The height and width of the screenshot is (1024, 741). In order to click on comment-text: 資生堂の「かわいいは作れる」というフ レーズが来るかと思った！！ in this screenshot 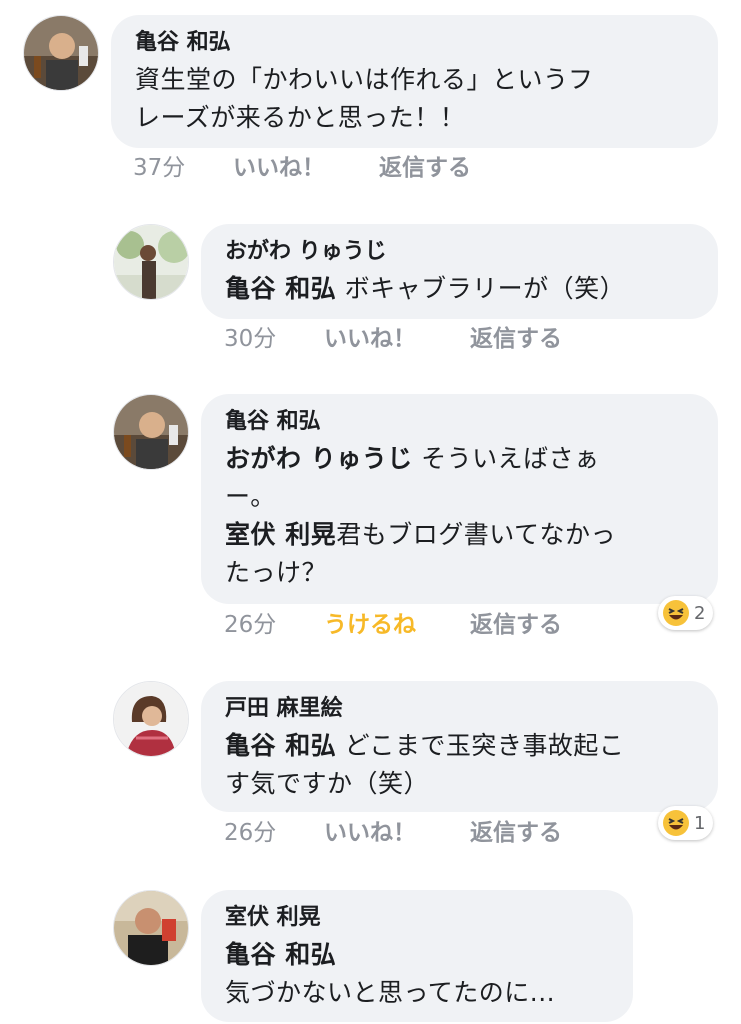, I will do `click(364, 98)`.